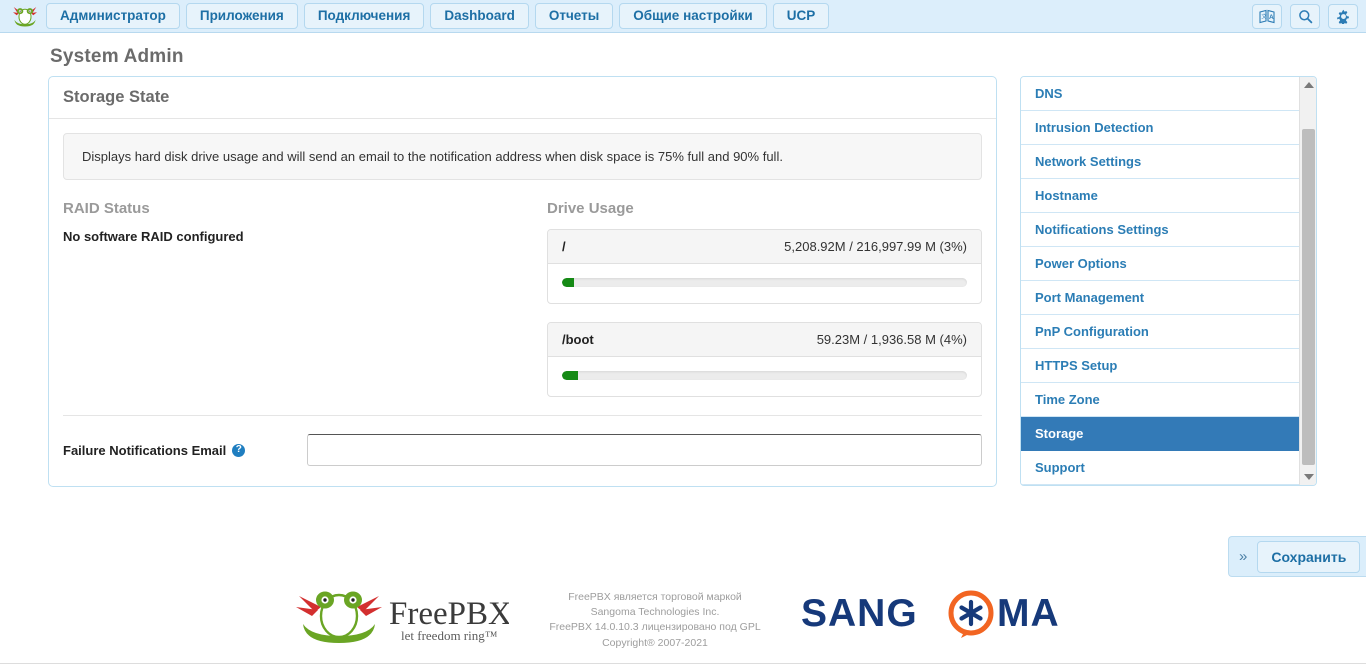  I want to click on language-icon: A 文, so click(1267, 16).